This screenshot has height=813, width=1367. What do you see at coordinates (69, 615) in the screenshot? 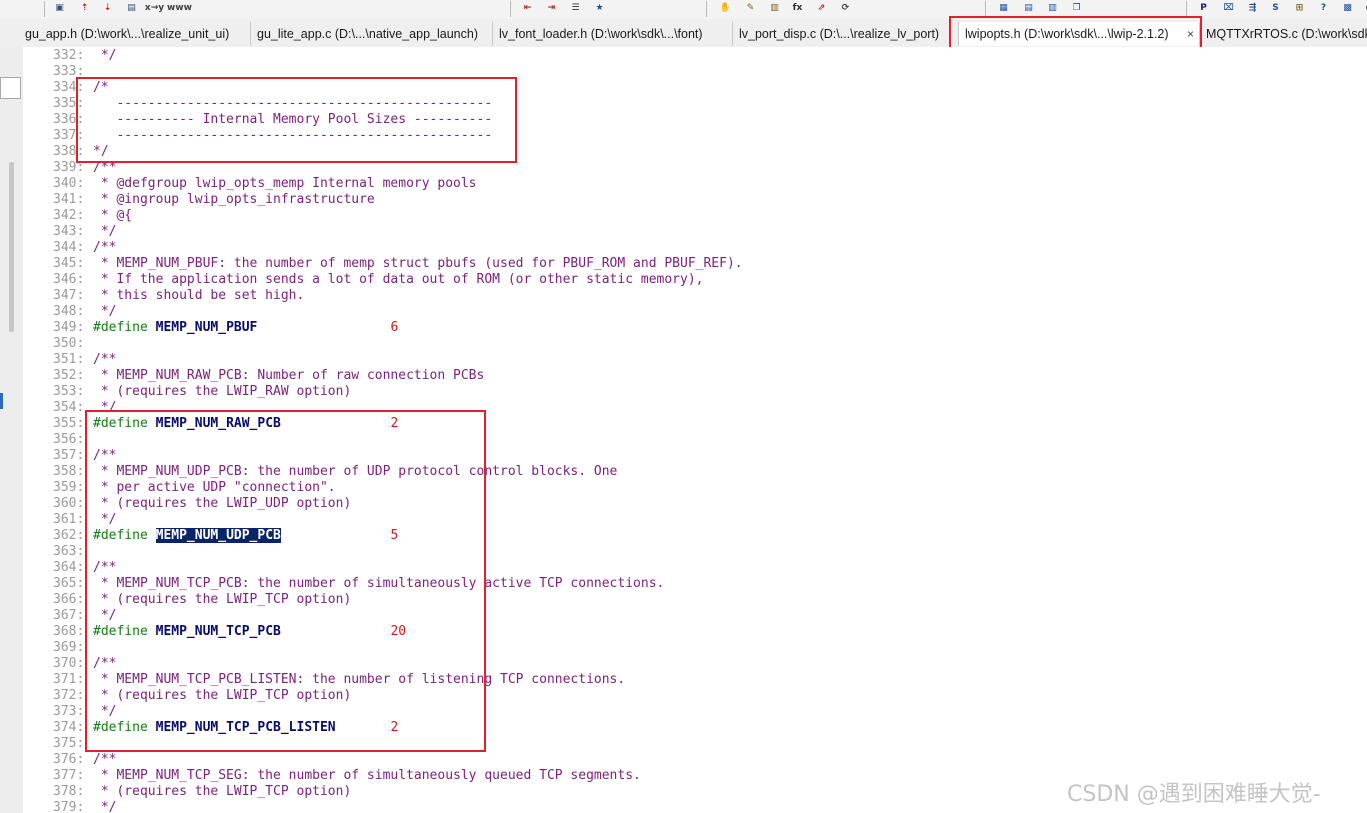
I see `line-number: 367:` at bounding box center [69, 615].